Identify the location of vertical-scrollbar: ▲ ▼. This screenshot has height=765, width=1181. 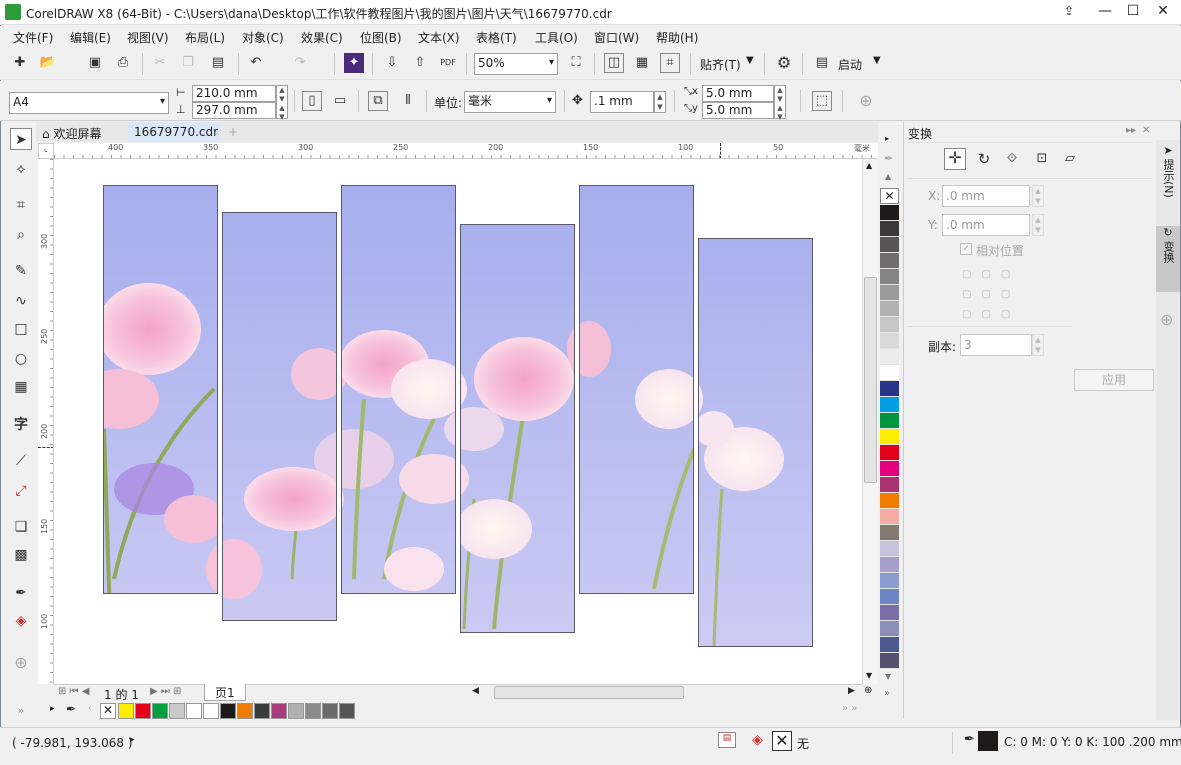
(870, 421).